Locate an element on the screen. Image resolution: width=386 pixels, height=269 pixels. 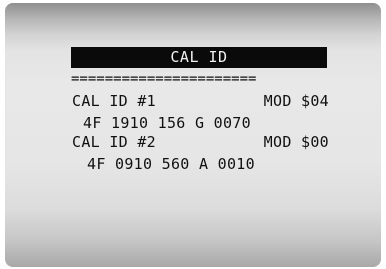
title-bar: CAL ID is located at coordinates (199, 57).